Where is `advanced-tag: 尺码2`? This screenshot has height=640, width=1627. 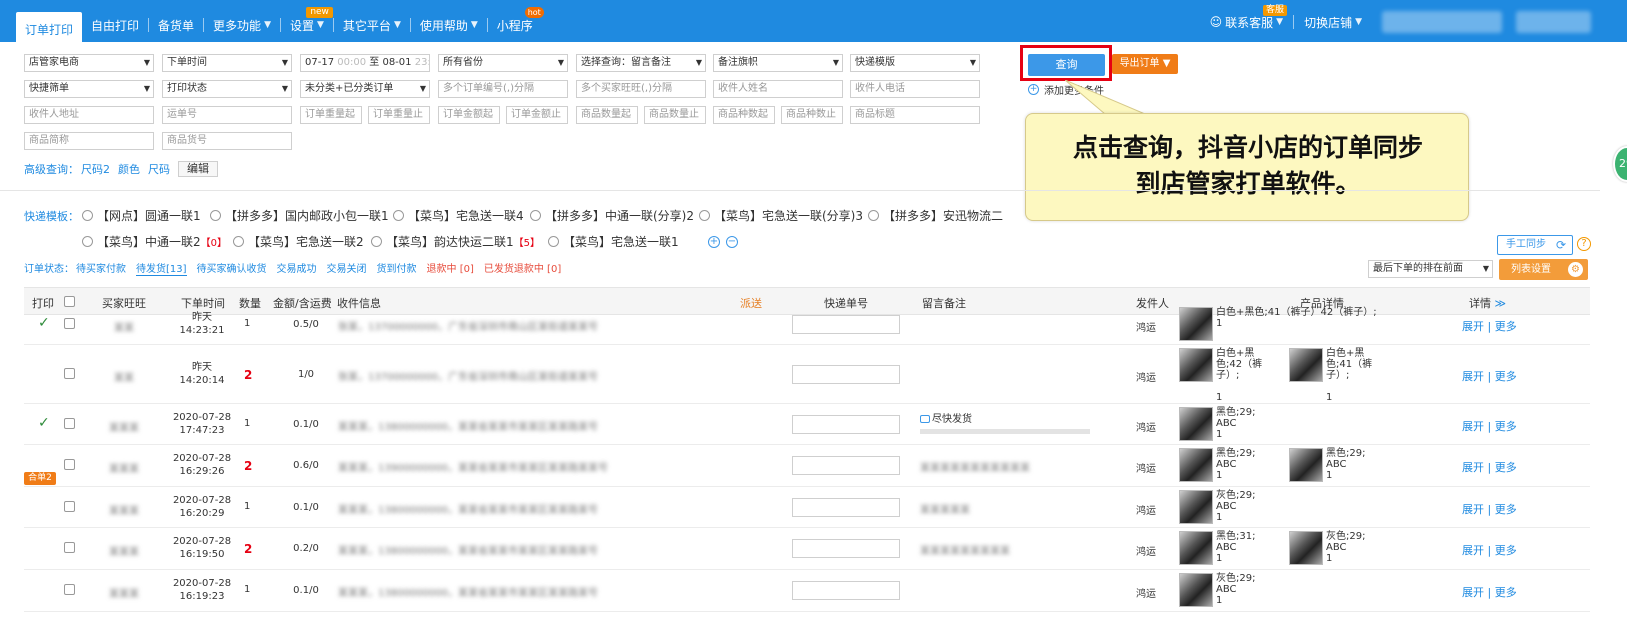
advanced-tag: 尺码2 is located at coordinates (95, 169).